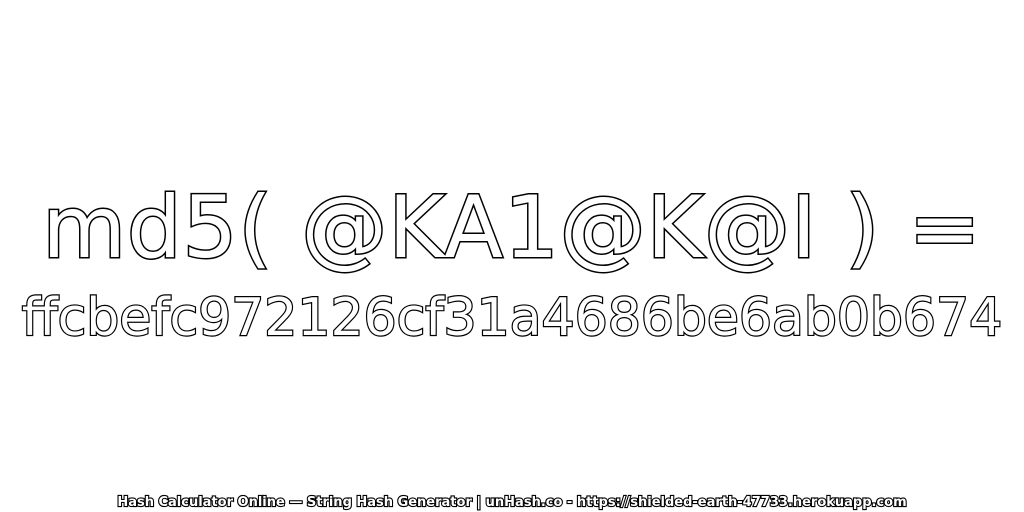 This screenshot has width=1024, height=512. Describe the element at coordinates (512, 318) in the screenshot. I see `md5-hash-value: ffcbefc972126cf31a4686be6ab0b674` at that location.